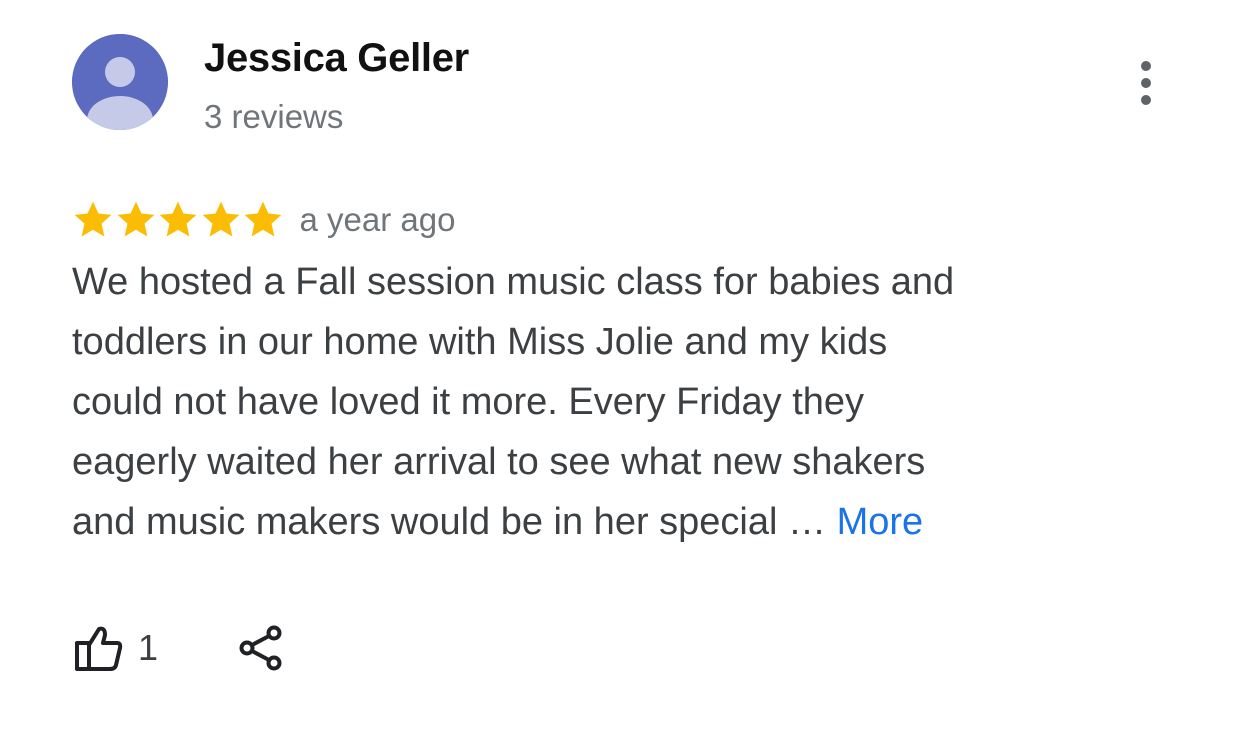 The height and width of the screenshot is (736, 1242). I want to click on more-options-button, so click(1146, 84).